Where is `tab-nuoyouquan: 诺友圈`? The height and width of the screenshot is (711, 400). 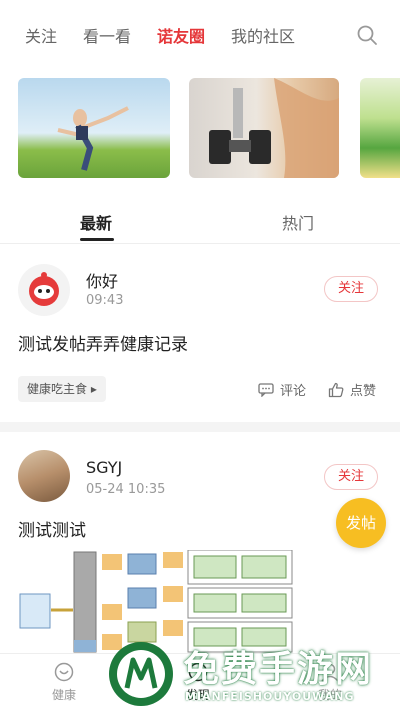 tab-nuoyouquan: 诺友圈 is located at coordinates (181, 35).